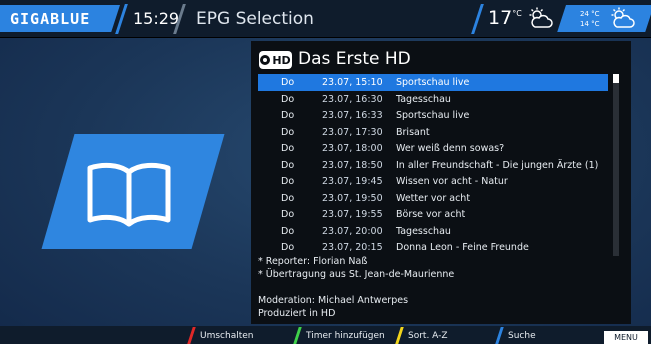  What do you see at coordinates (129, 194) in the screenshot?
I see `open-book-icon` at bounding box center [129, 194].